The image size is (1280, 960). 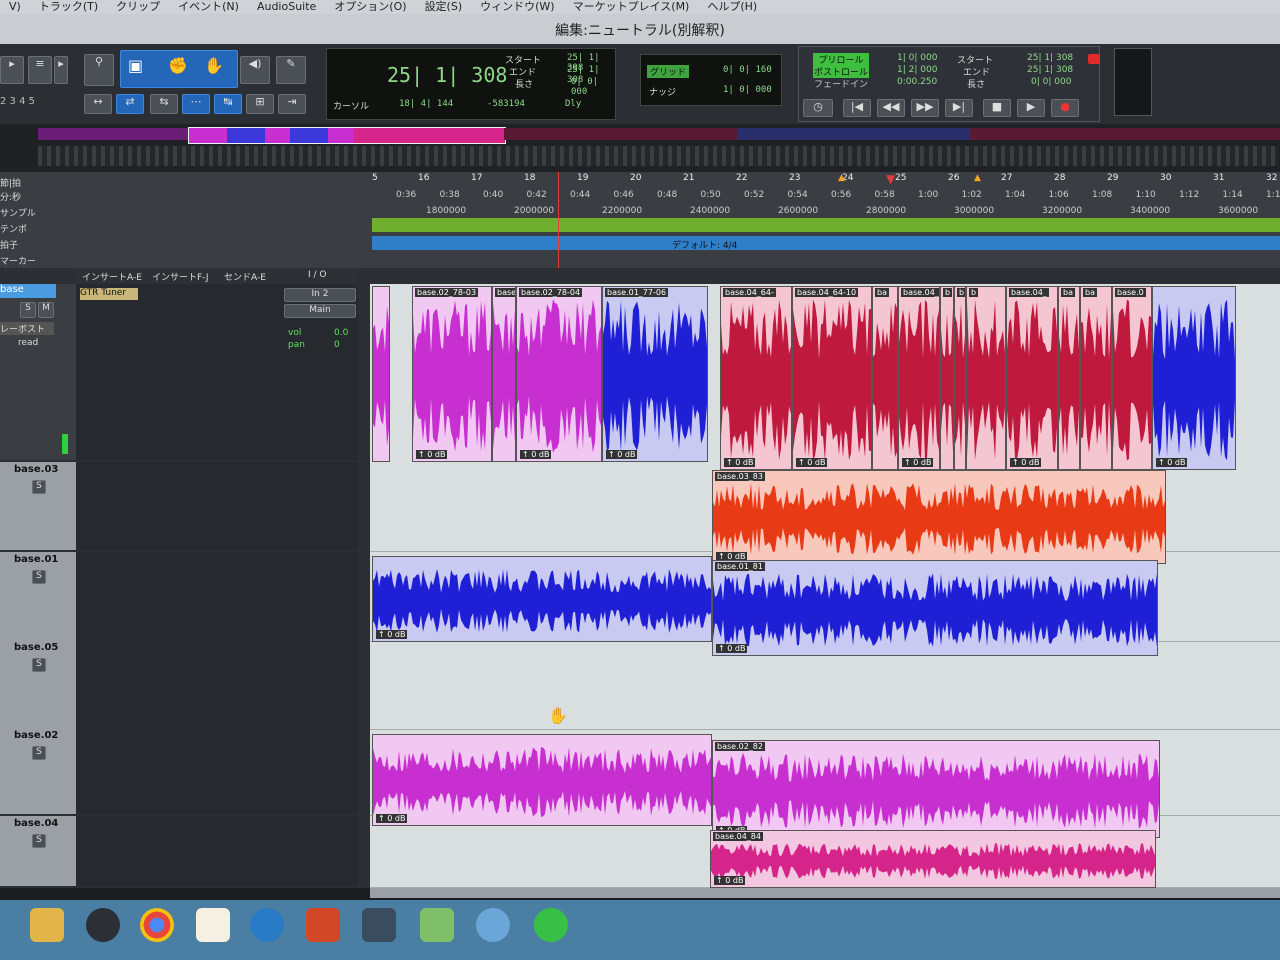 I want to click on trim-tool-icon: ▣, so click(x=135, y=65).